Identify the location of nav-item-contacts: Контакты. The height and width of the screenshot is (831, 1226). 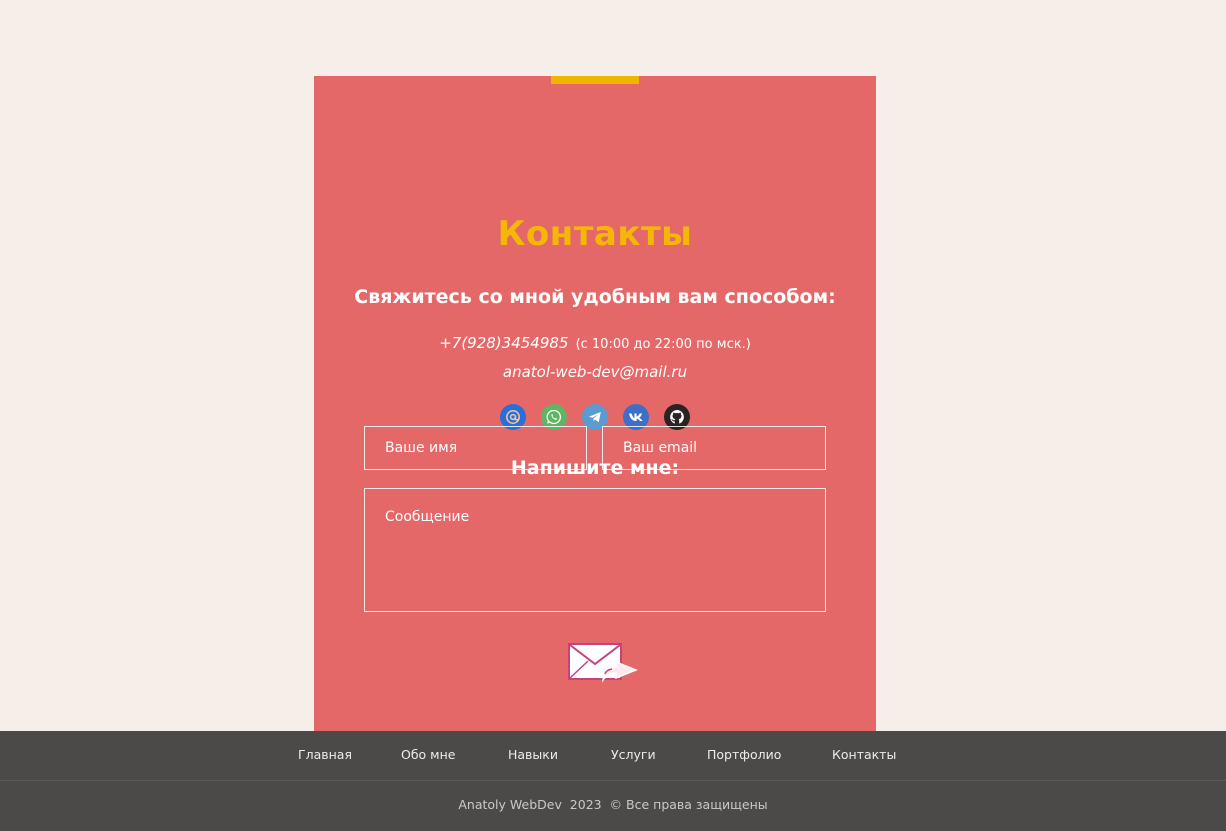
(864, 754).